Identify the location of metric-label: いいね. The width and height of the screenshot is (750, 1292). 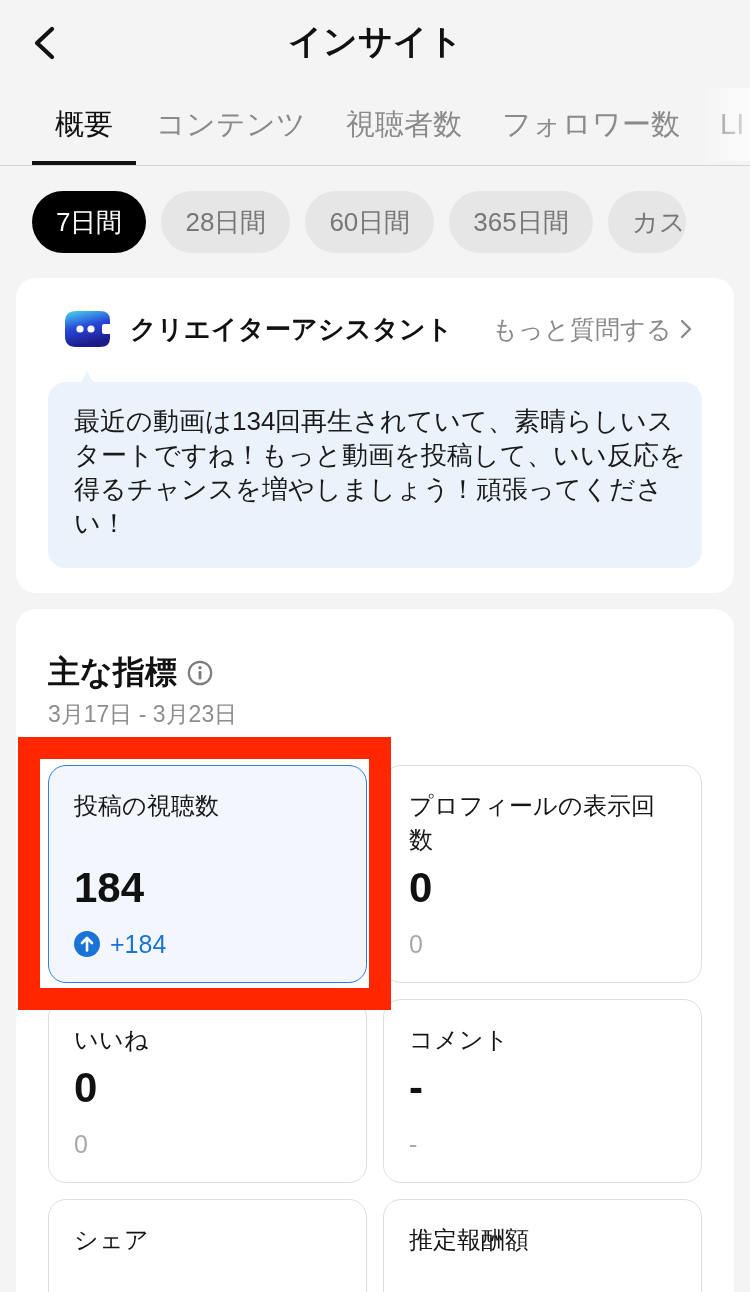
(112, 1040).